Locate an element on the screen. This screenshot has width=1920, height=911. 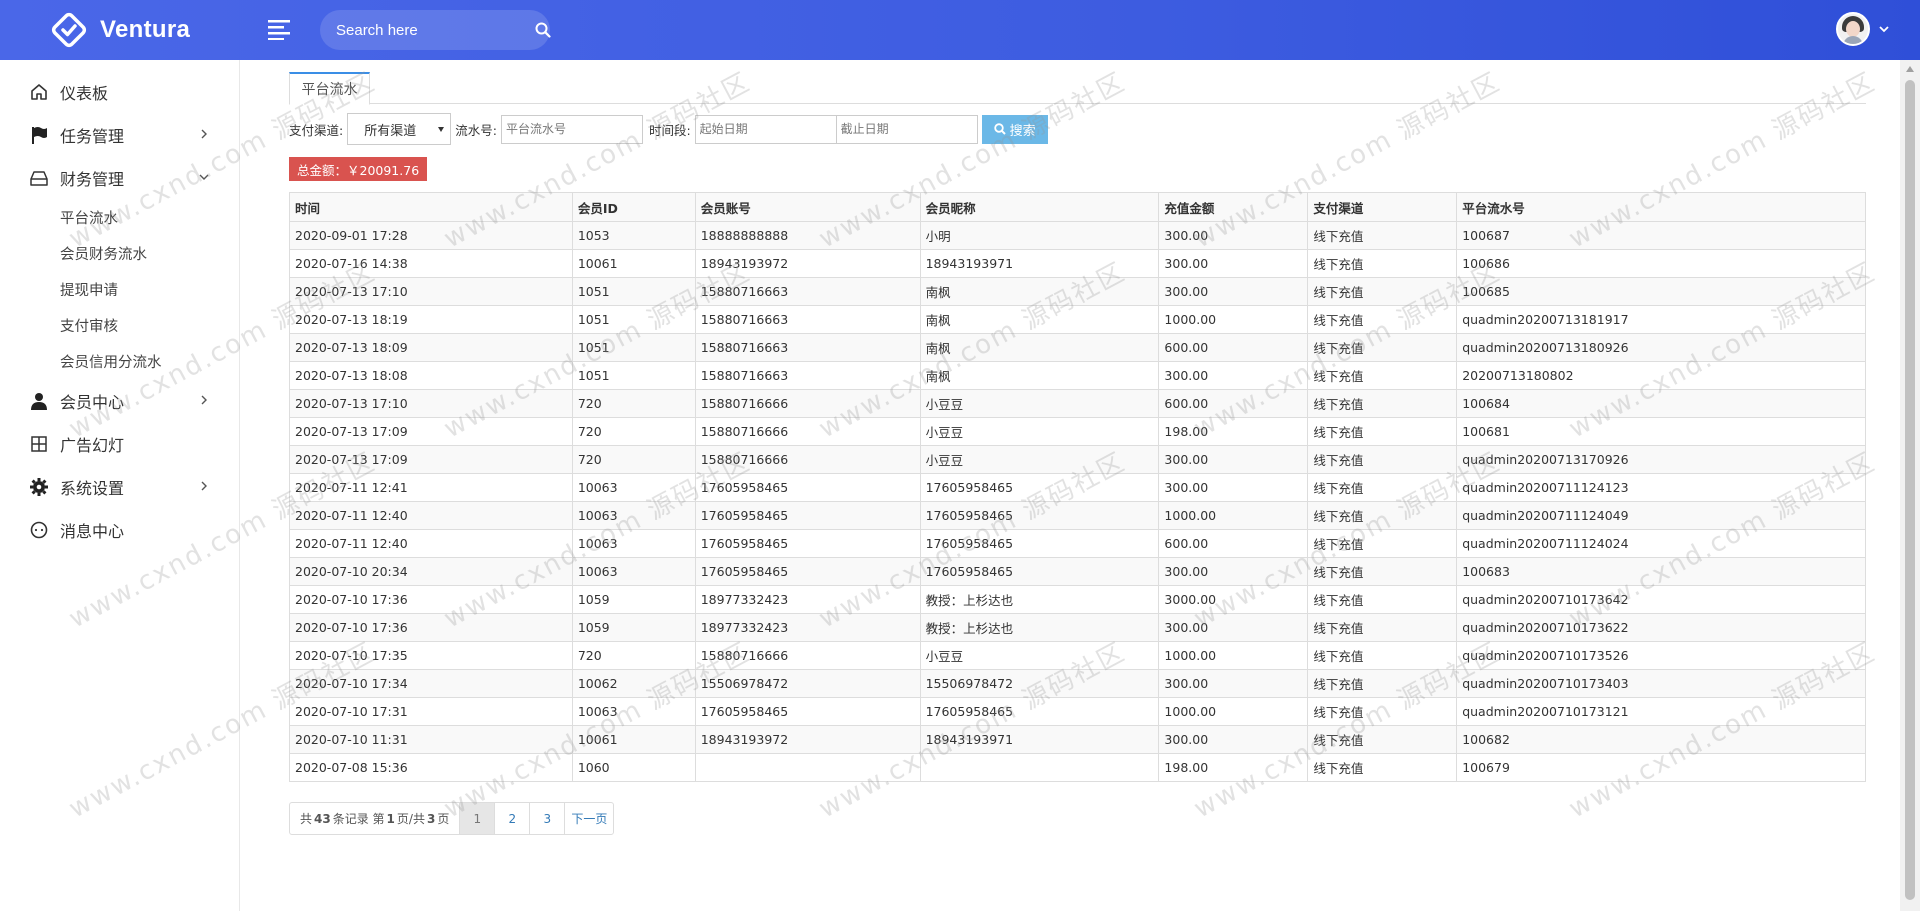
table-cell: 2020-07-11 12:40 is located at coordinates (431, 543).